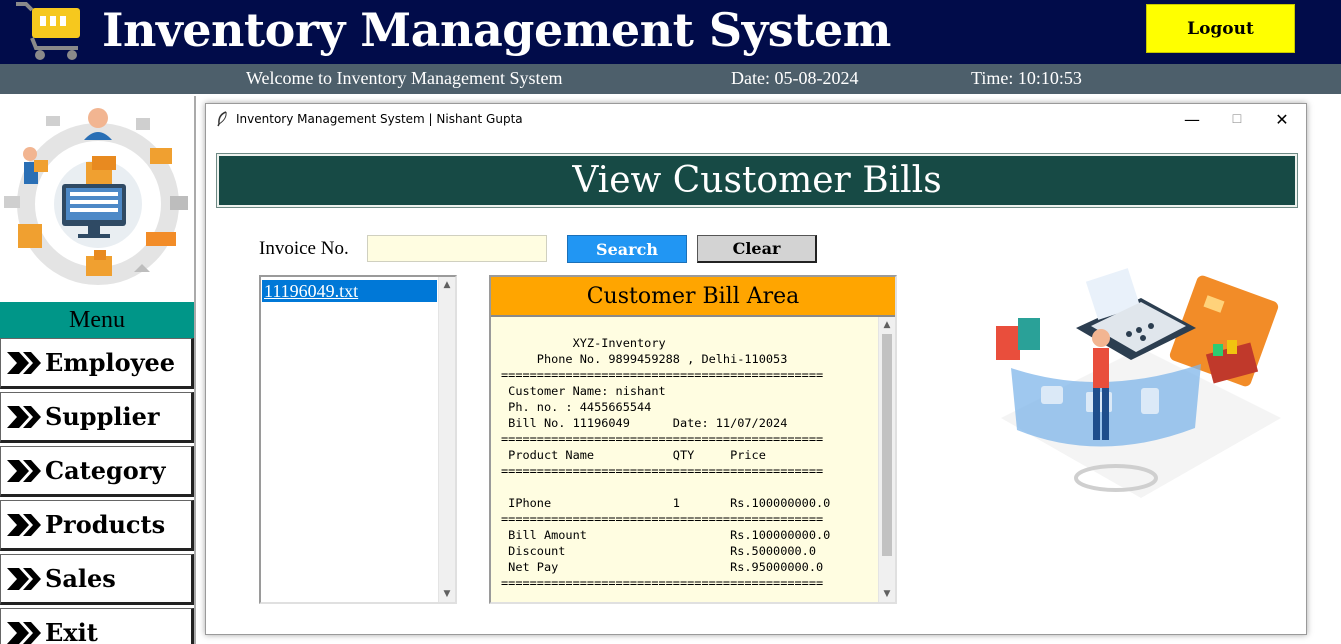  Describe the element at coordinates (48, 31) in the screenshot. I see `shopping-cart-icon` at that location.